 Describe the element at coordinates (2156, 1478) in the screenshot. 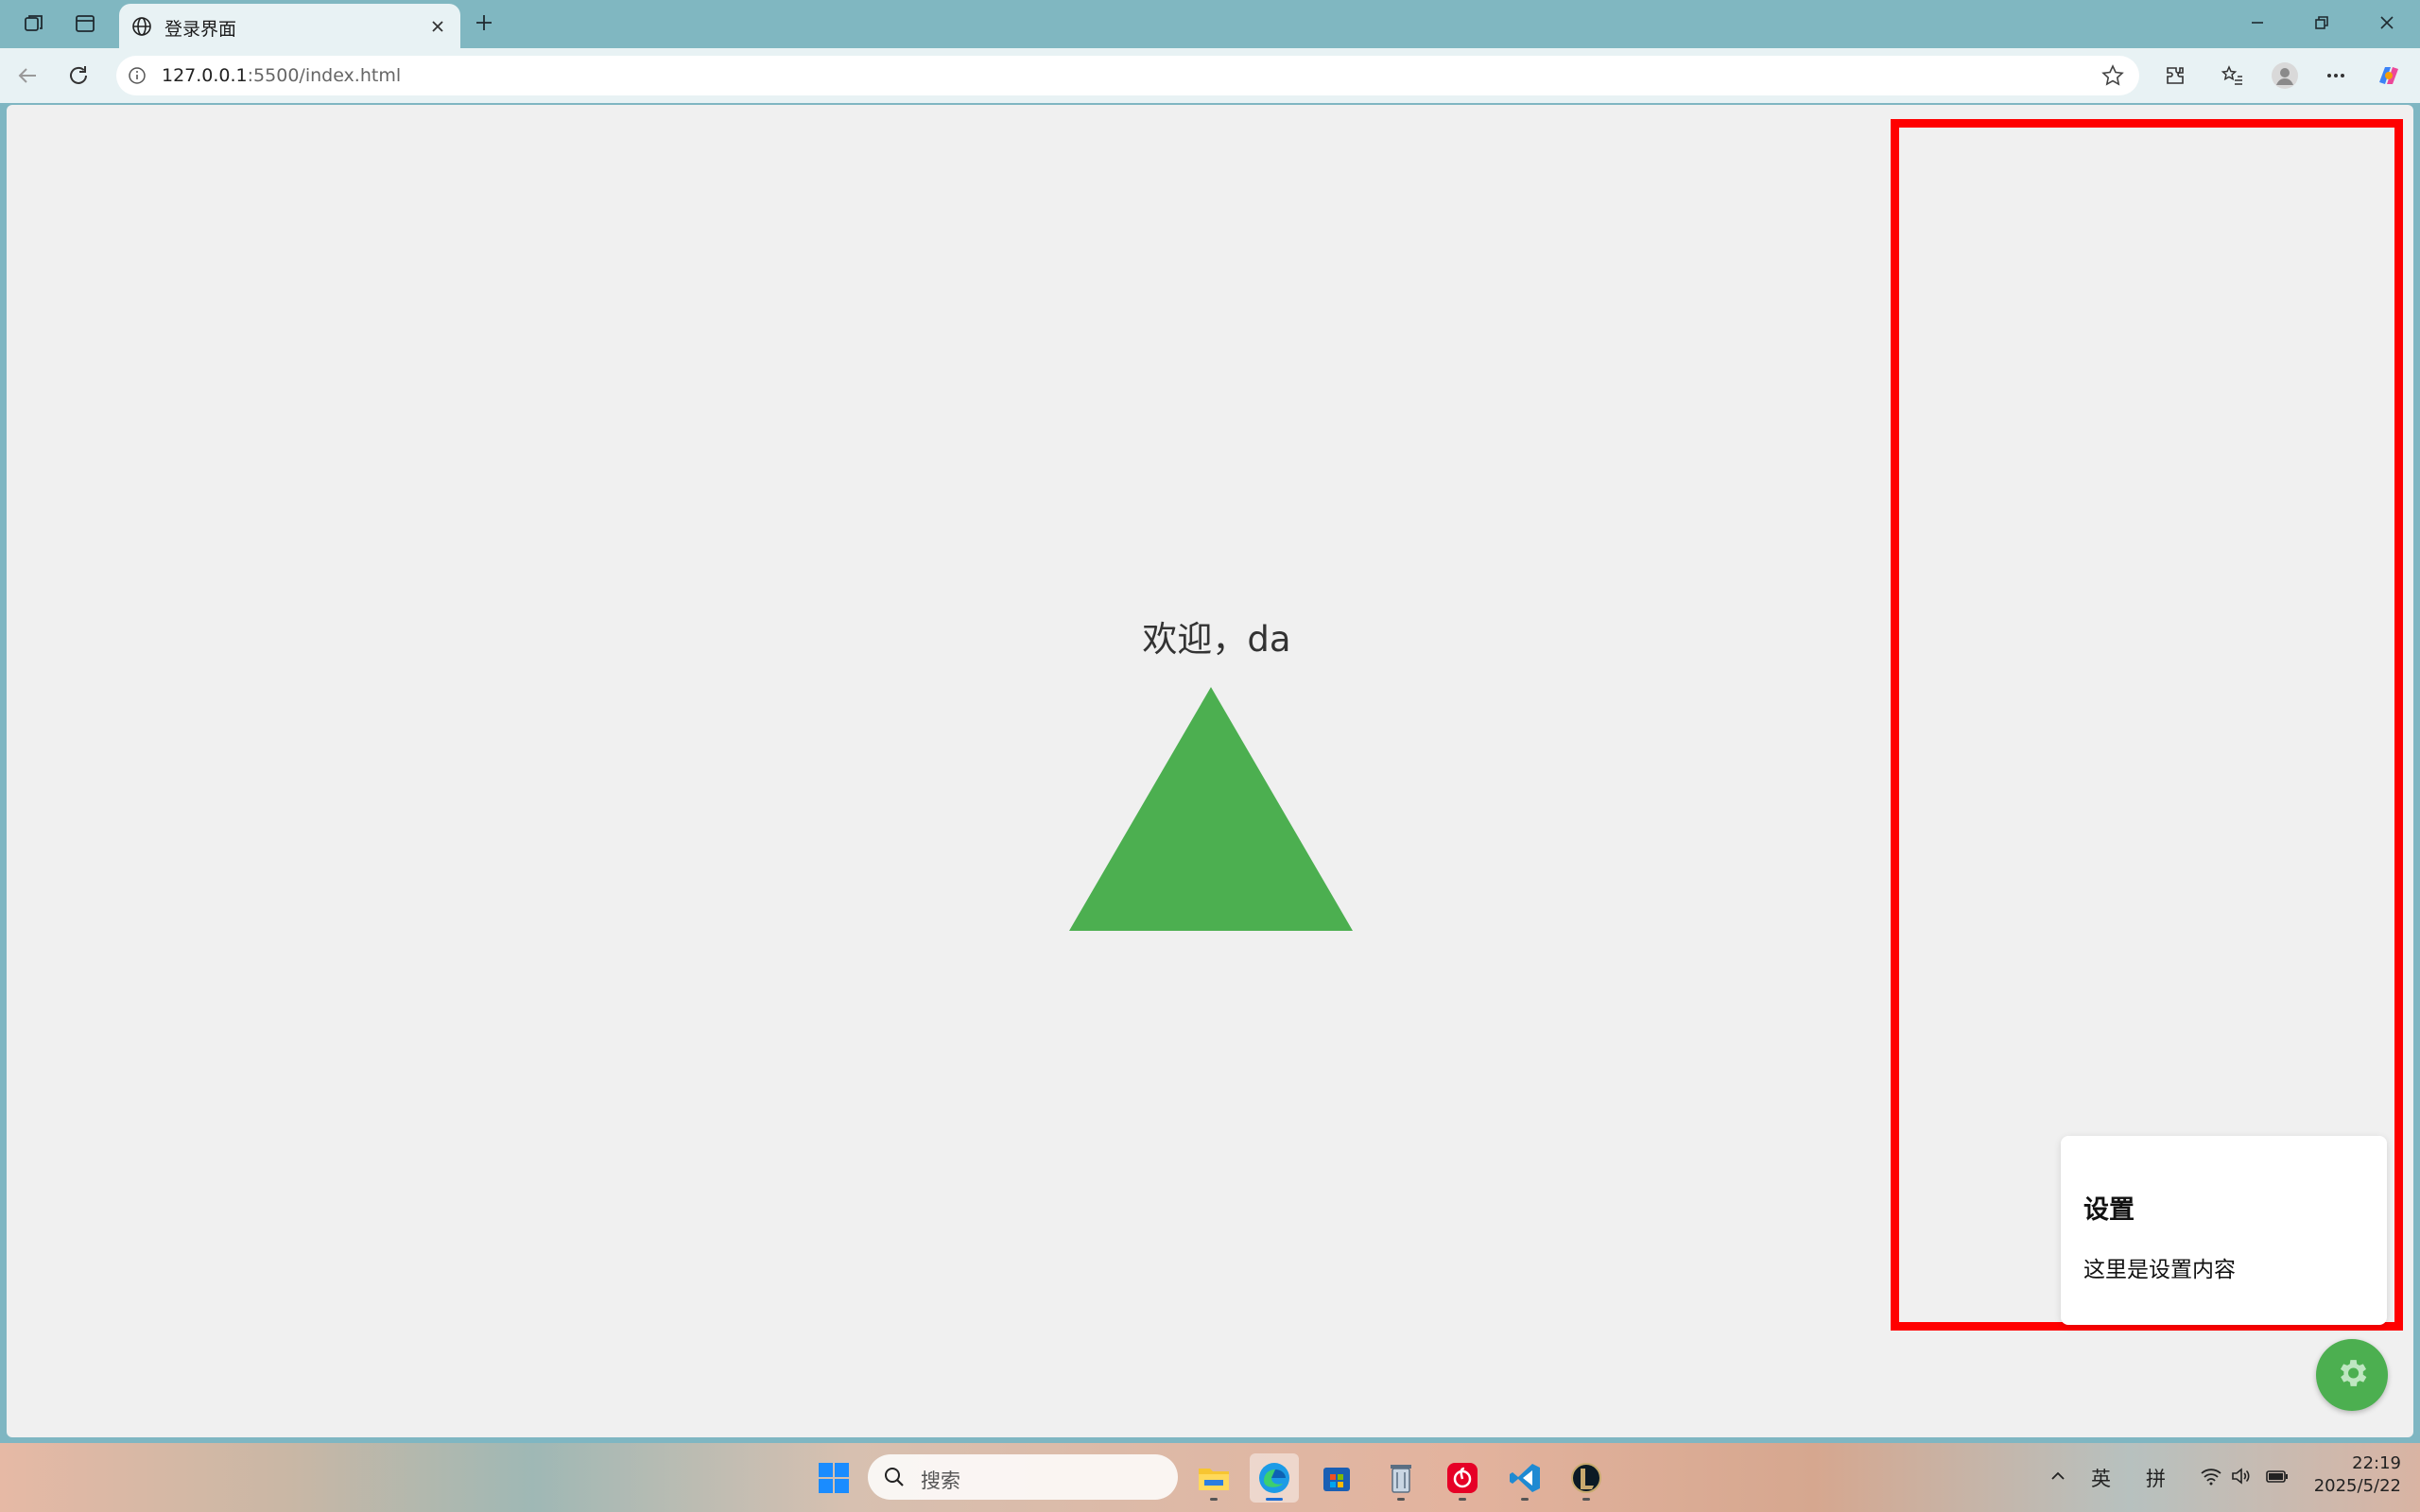

I see `ime-mode: 拼` at that location.